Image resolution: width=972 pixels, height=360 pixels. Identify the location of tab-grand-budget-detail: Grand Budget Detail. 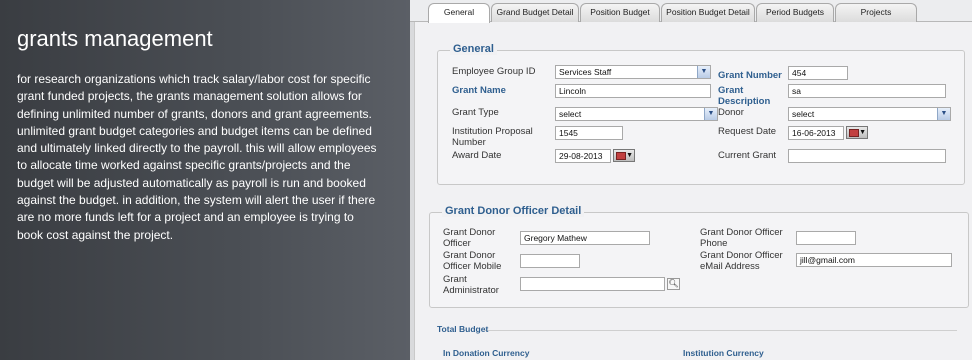
(535, 12).